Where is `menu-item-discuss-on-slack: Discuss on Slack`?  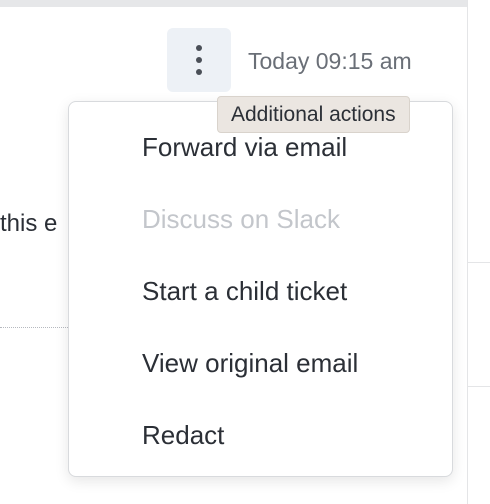
menu-item-discuss-on-slack: Discuss on Slack is located at coordinates (241, 219).